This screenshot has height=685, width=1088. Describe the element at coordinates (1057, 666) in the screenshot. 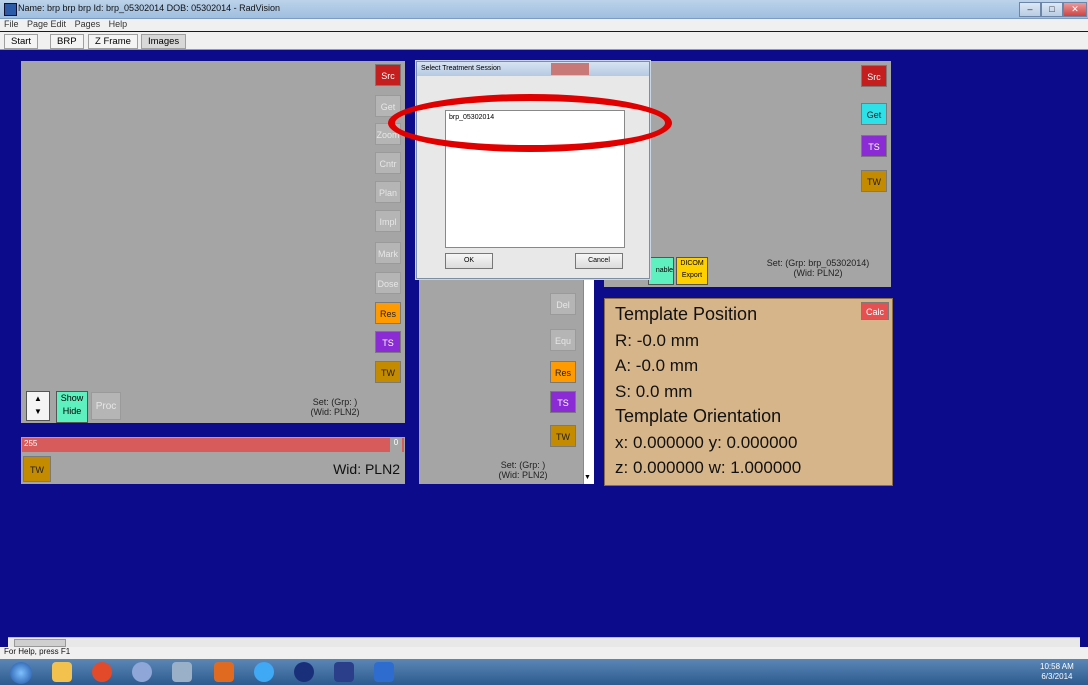

I see `tray-time: 10:58 AM` at that location.